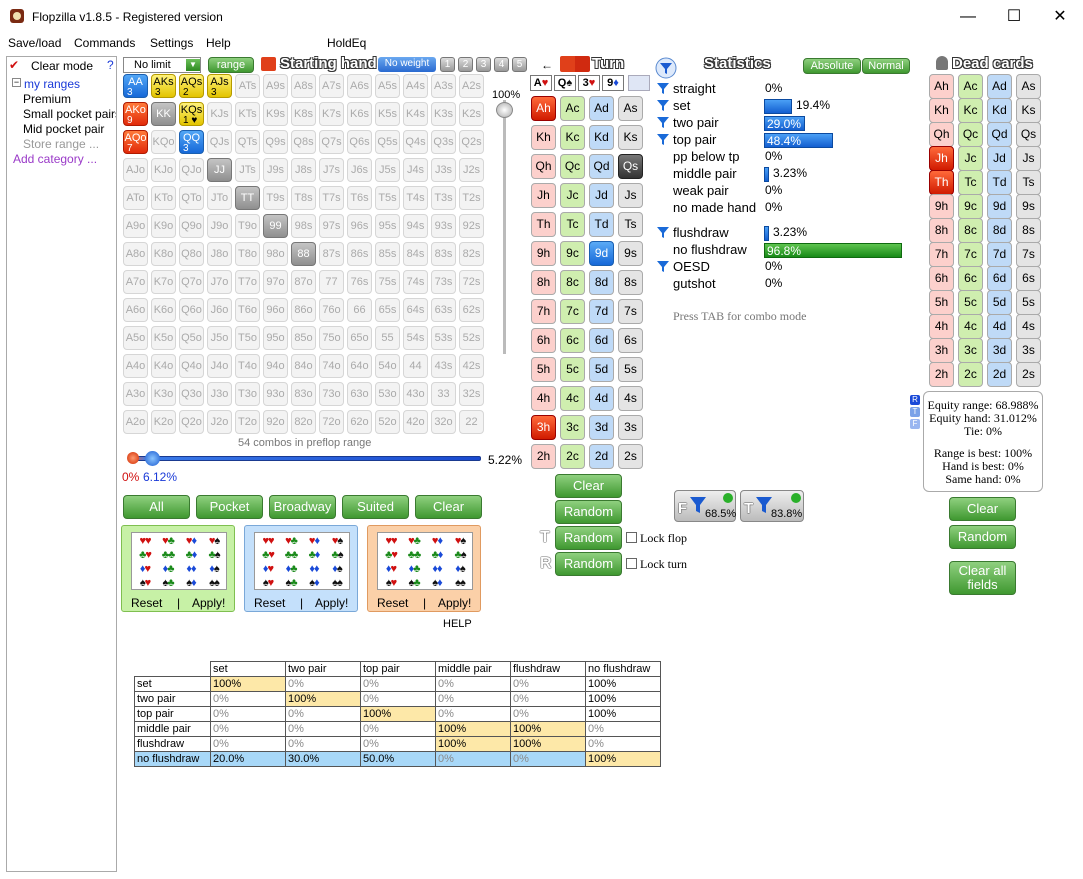 The image size is (1083, 879). What do you see at coordinates (630, 137) in the screenshot?
I see `board-card-ks: Ks` at bounding box center [630, 137].